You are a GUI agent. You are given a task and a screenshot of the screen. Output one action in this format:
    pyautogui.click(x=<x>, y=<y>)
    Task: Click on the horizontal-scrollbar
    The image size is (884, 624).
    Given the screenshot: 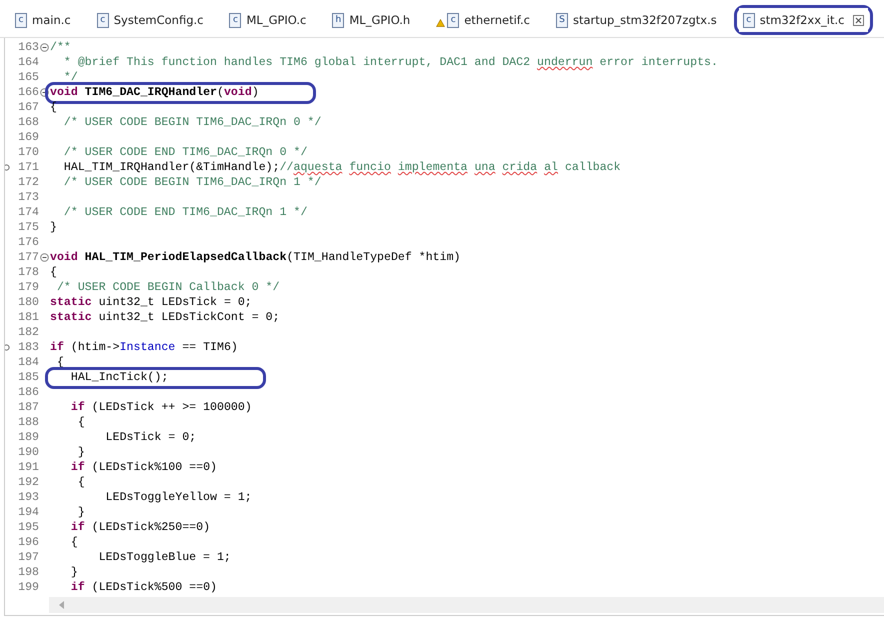 What is the action you would take?
    pyautogui.click(x=466, y=605)
    